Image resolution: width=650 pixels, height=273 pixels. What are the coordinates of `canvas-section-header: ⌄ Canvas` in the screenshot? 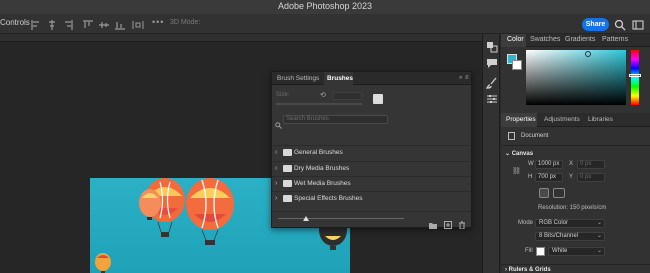 It's located at (519, 153).